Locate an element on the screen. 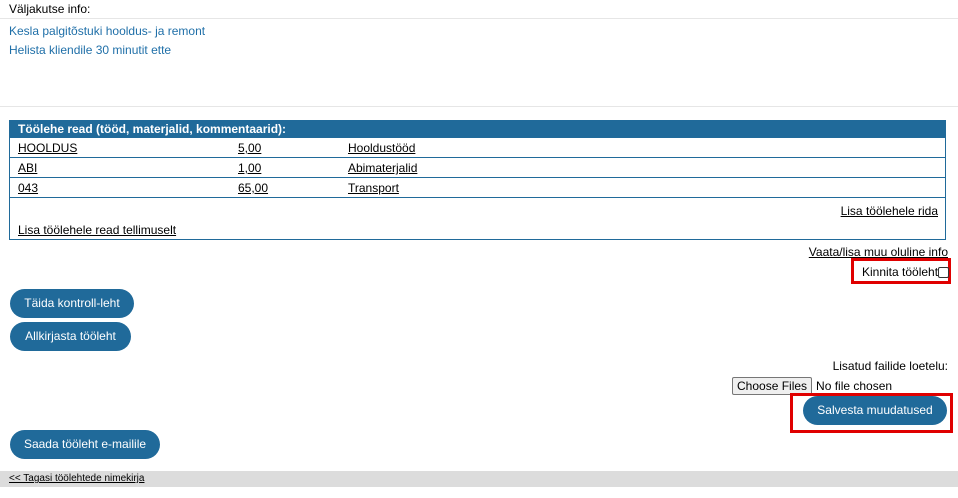  confirm-worksheet-checkbox is located at coordinates (943, 272).